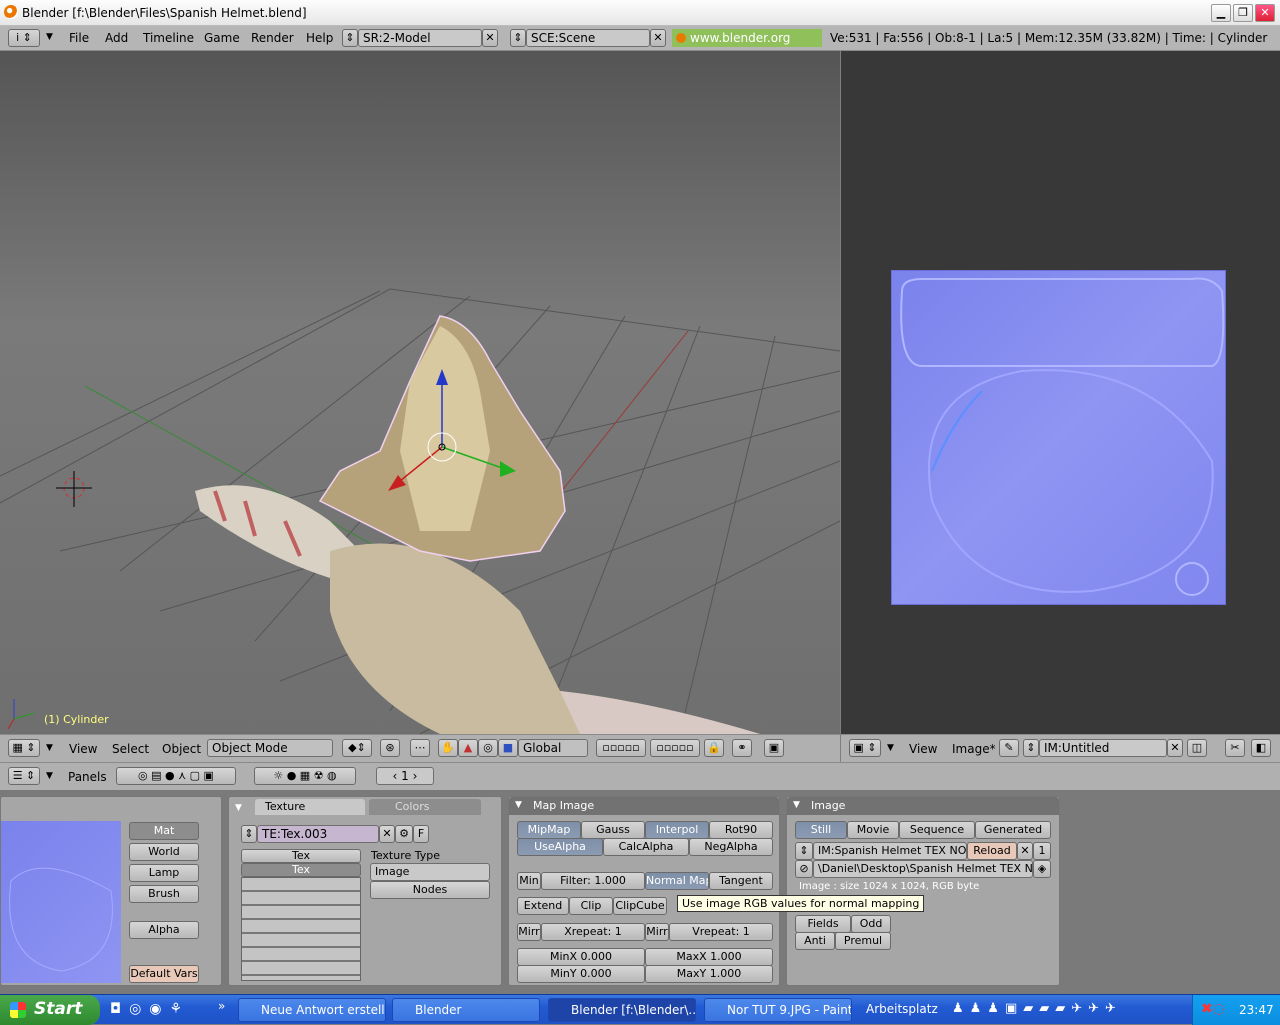  Describe the element at coordinates (421, 834) in the screenshot. I see `fake-user-button: F` at that location.